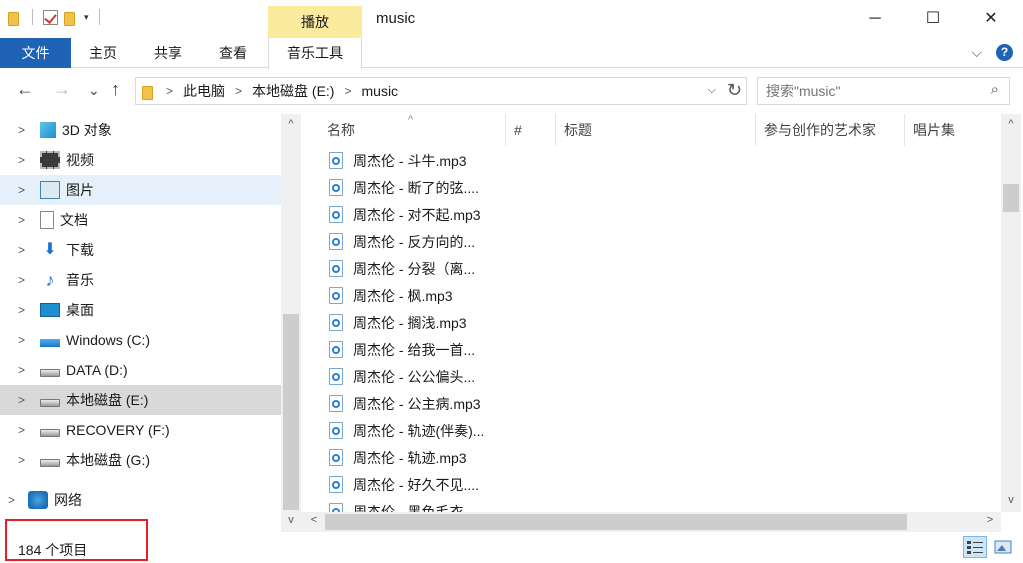  Describe the element at coordinates (47, 220) in the screenshot. I see `documents-icon` at that location.